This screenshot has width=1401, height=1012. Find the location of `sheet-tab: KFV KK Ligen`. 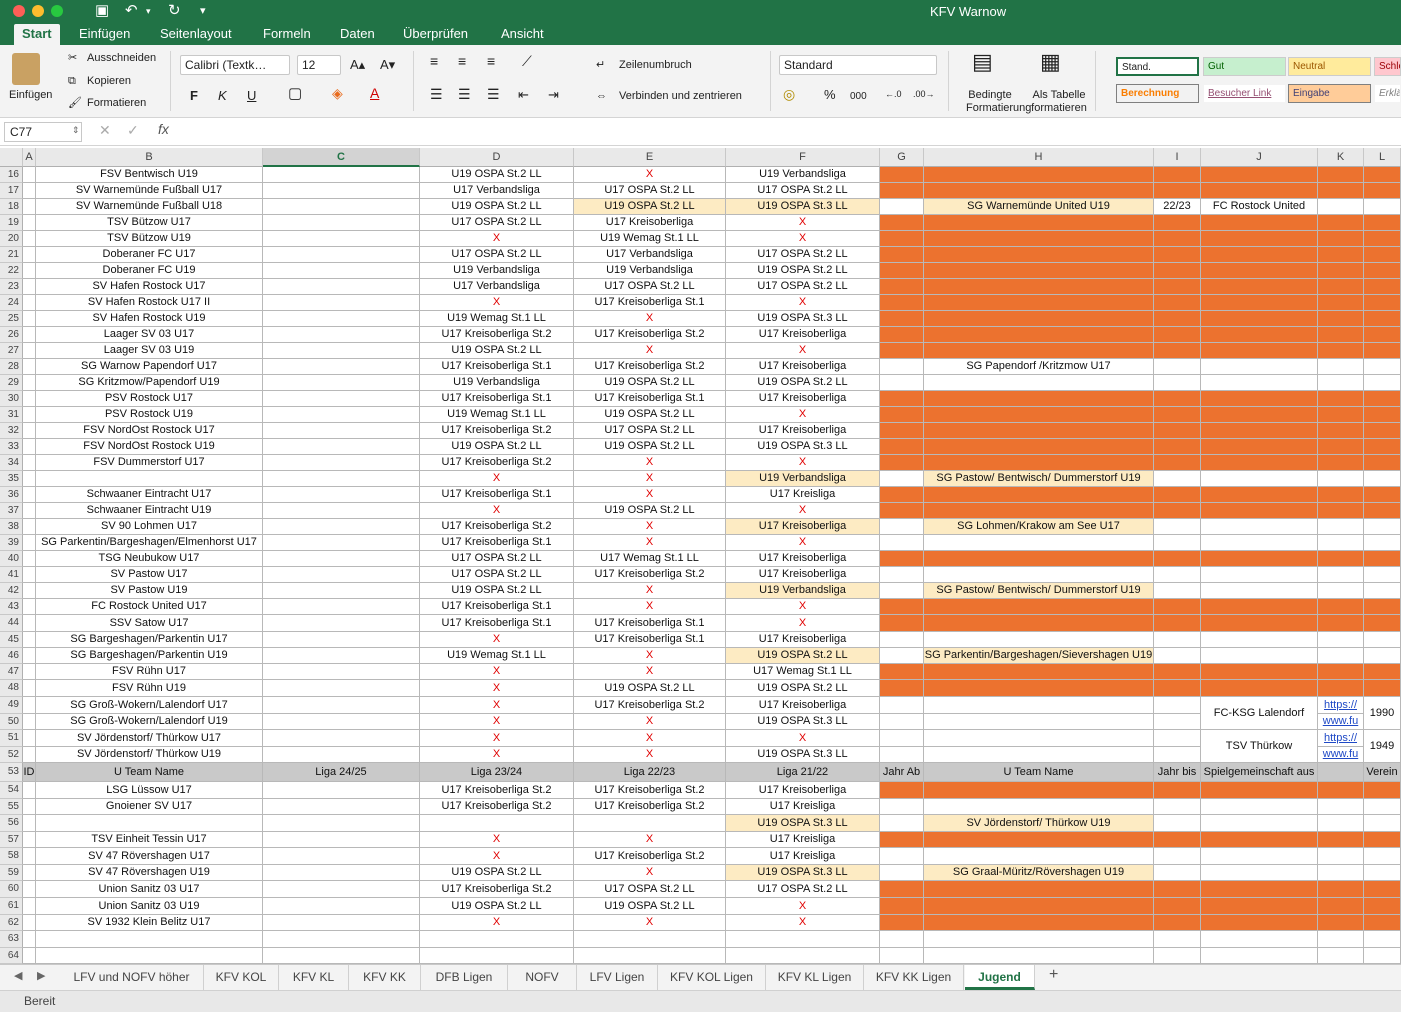

sheet-tab: KFV KK Ligen is located at coordinates (914, 977).